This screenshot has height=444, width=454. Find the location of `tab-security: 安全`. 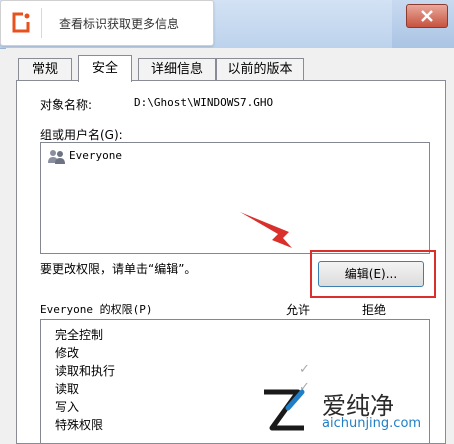

tab-security: 安全 is located at coordinates (105, 68).